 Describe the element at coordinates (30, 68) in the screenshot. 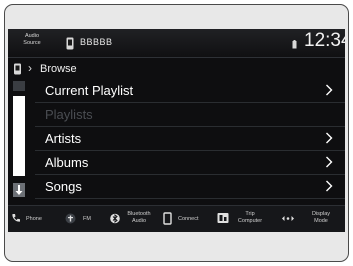

I see `chevron-right-icon: ›` at that location.